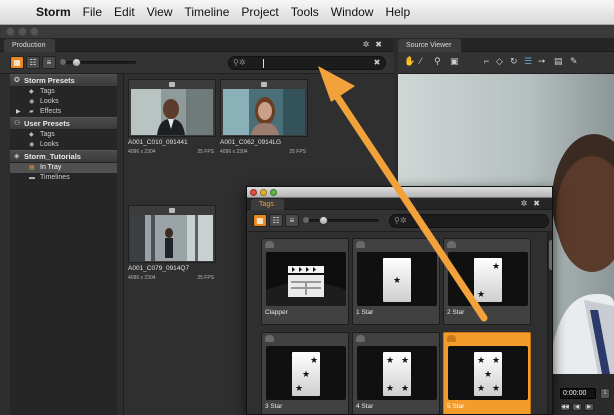  I want to click on overlay-icon: ▤, so click(558, 61).